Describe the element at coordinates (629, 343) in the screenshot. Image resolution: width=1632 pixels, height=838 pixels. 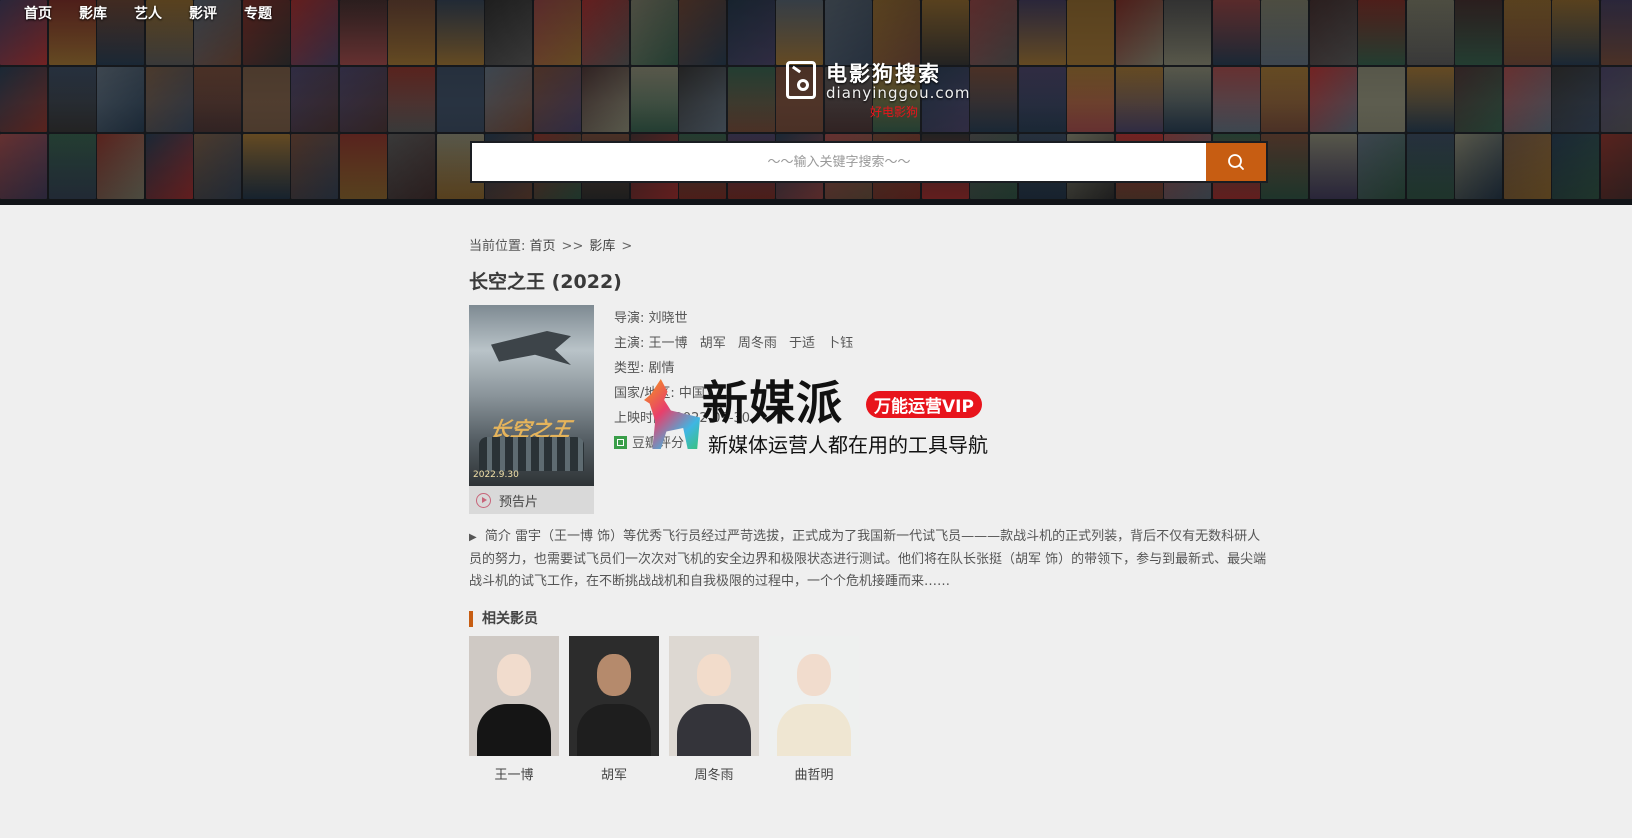
I see `cast-label: 主演:` at that location.